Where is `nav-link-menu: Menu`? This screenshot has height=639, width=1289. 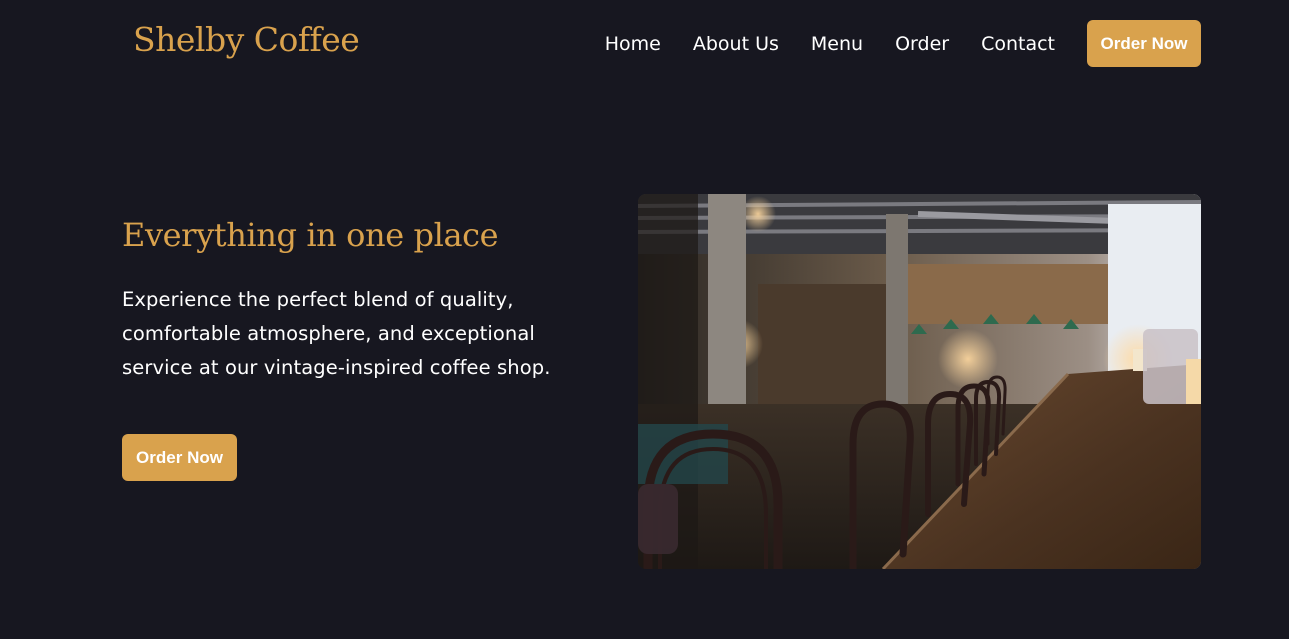
nav-link-menu: Menu is located at coordinates (837, 44).